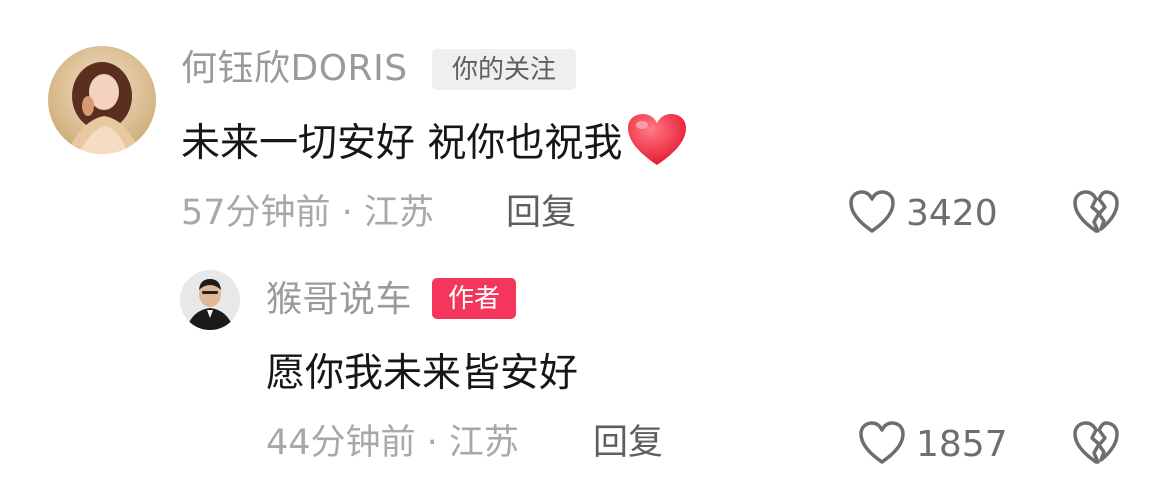 This screenshot has width=1170, height=486. What do you see at coordinates (952, 213) in the screenshot?
I see `like-count: 3420` at bounding box center [952, 213].